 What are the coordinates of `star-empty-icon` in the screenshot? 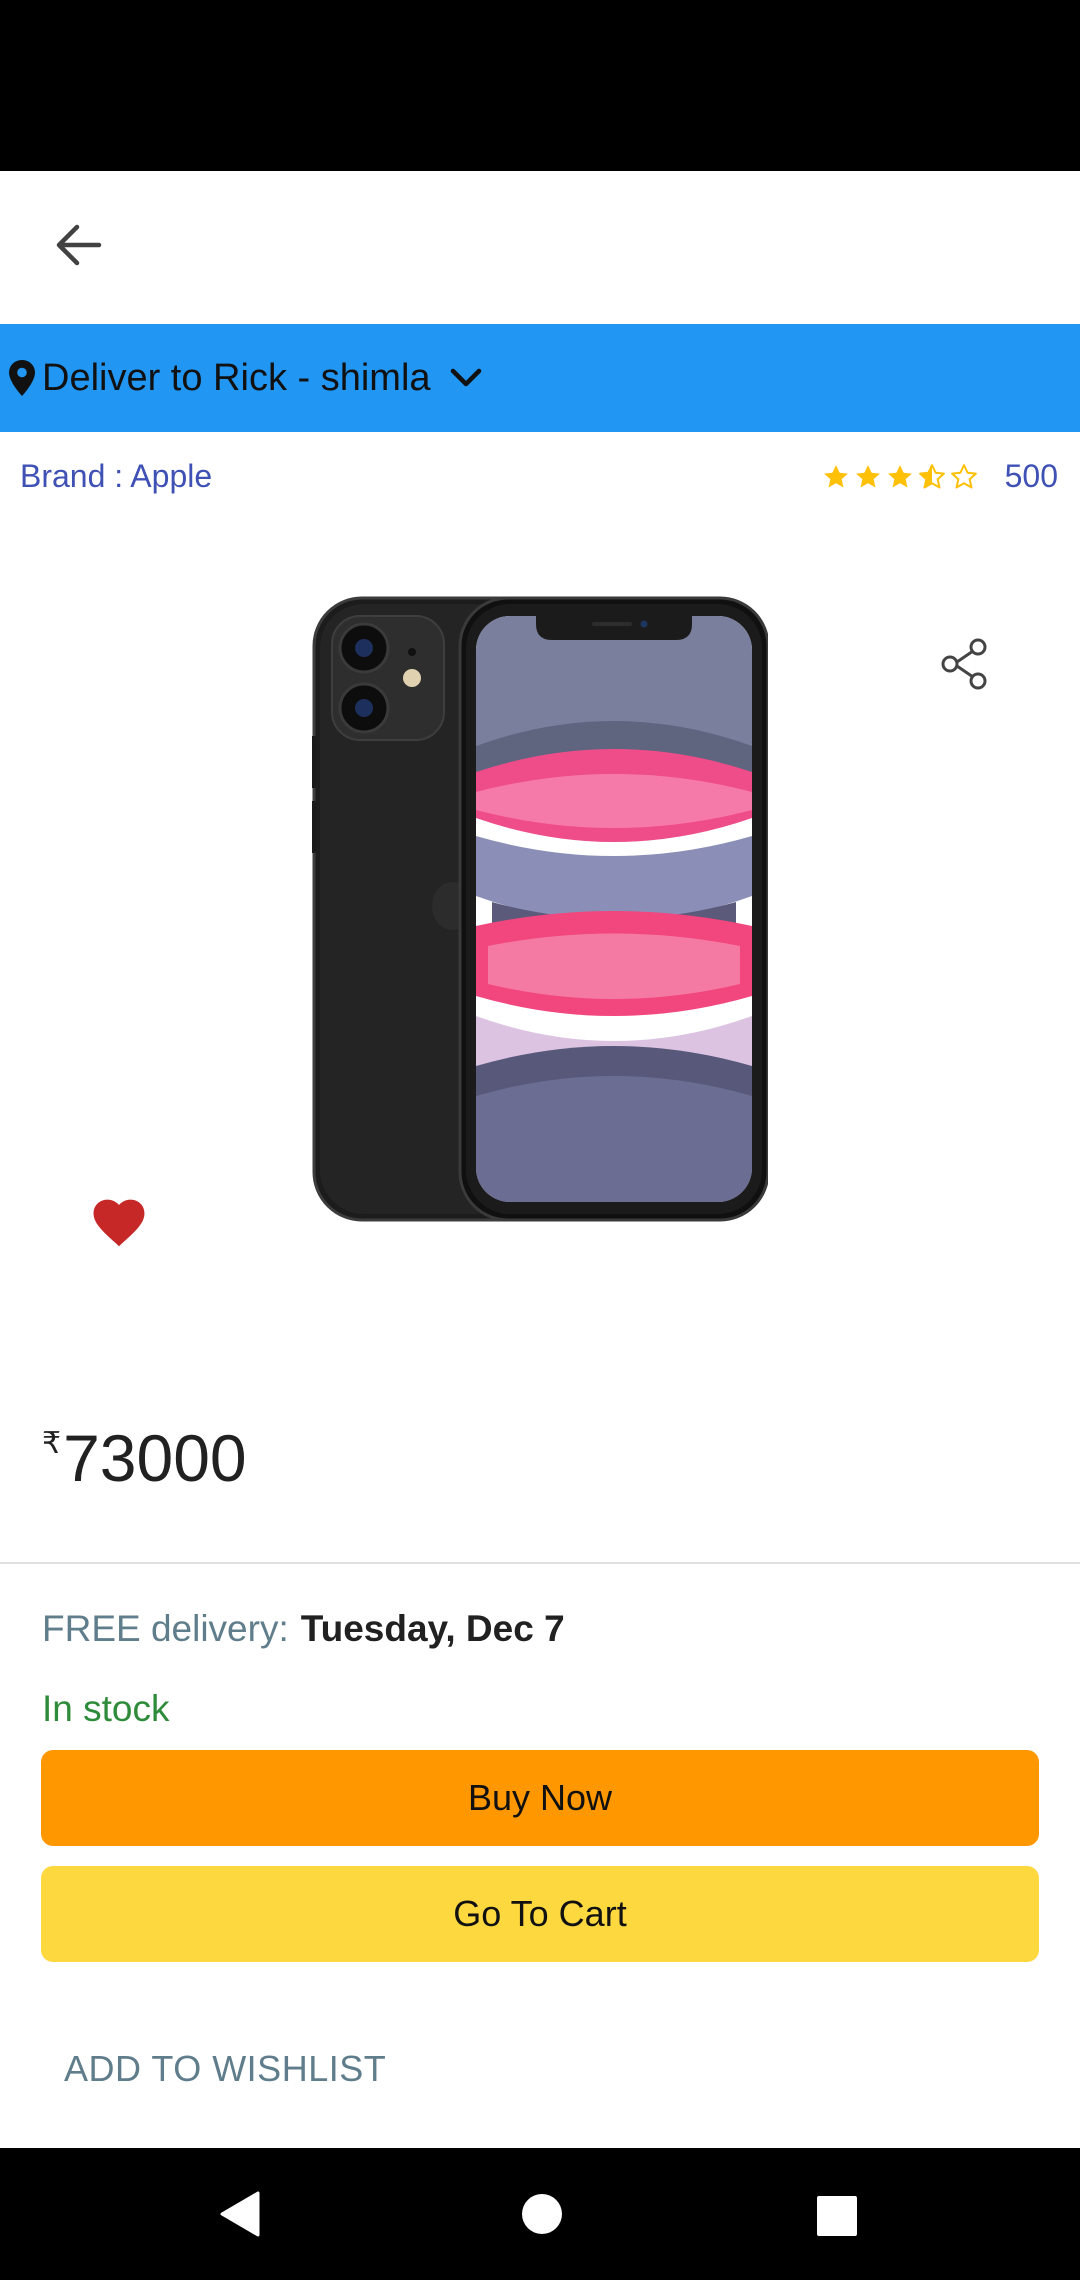 It's located at (963, 475).